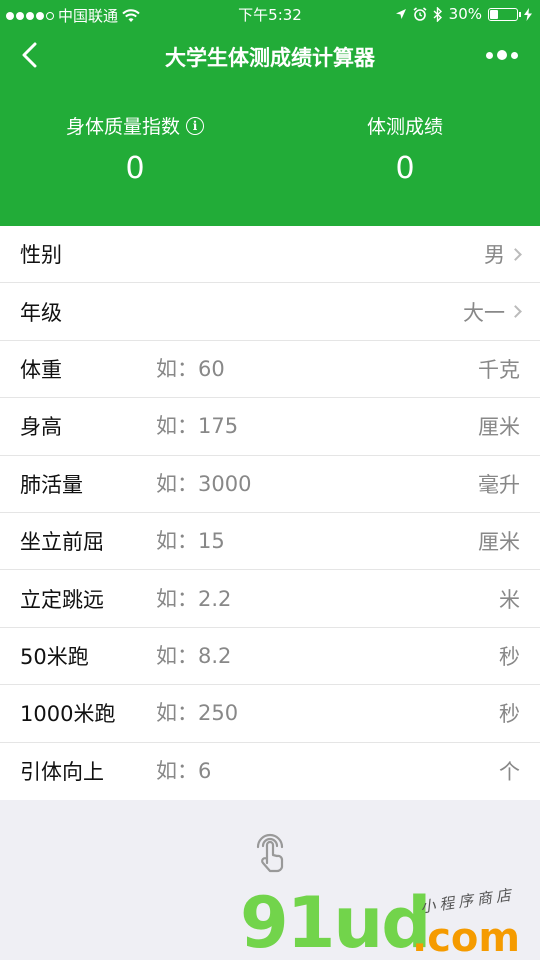 The width and height of the screenshot is (540, 960). Describe the element at coordinates (437, 14) in the screenshot. I see `bluetooth-icon` at that location.